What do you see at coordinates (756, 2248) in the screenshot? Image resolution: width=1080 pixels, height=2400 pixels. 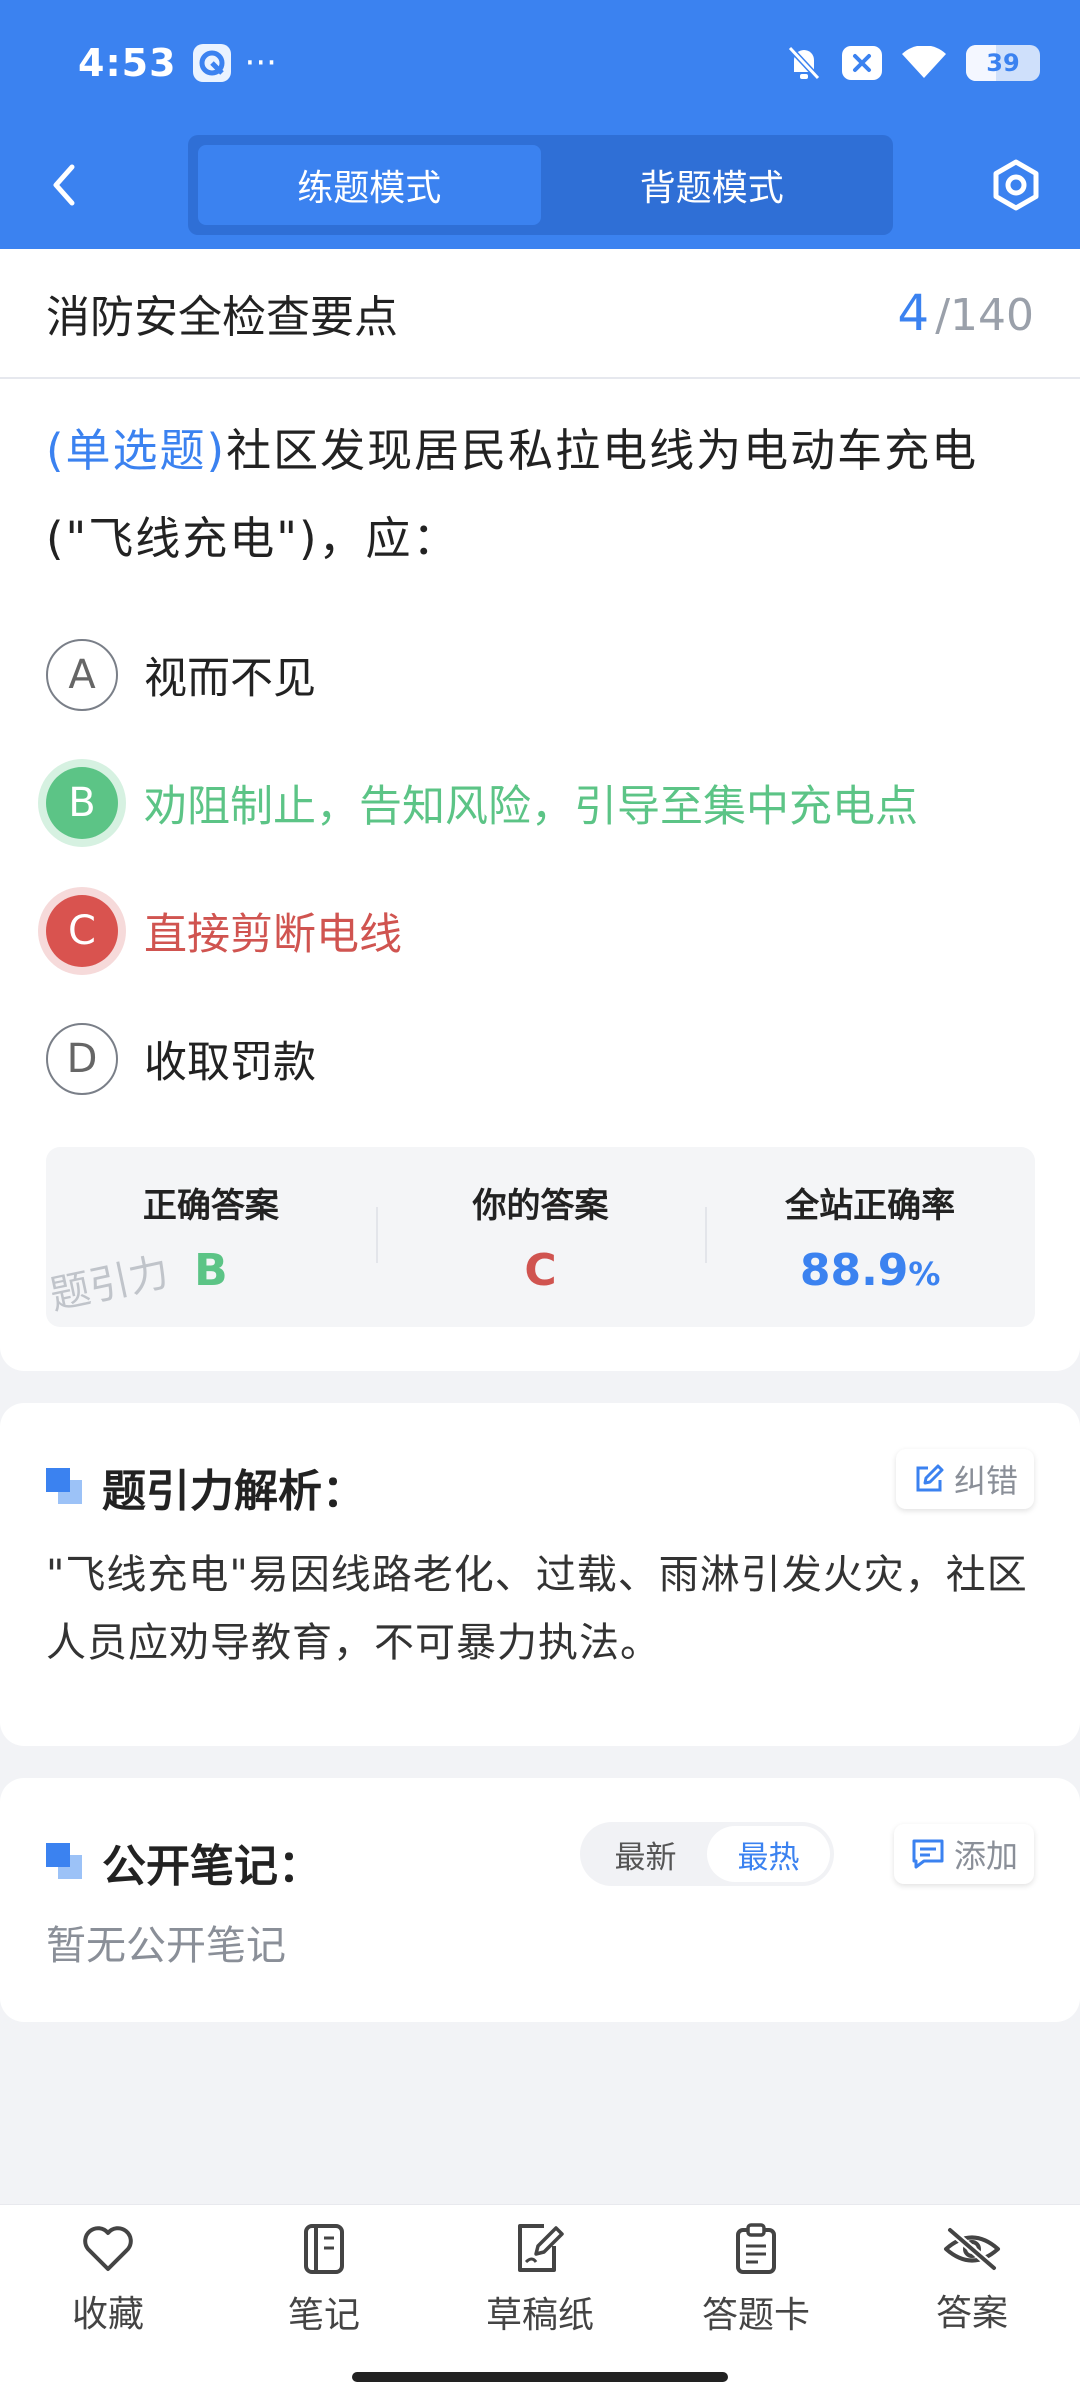 I see `clipboard-icon` at bounding box center [756, 2248].